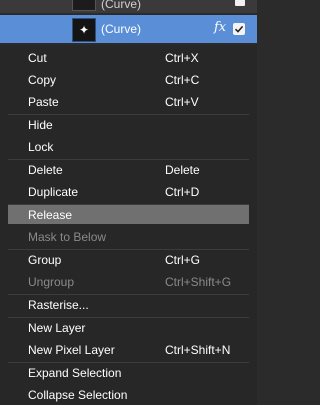  What do you see at coordinates (50, 215) in the screenshot?
I see `menu-item-label: Release` at bounding box center [50, 215].